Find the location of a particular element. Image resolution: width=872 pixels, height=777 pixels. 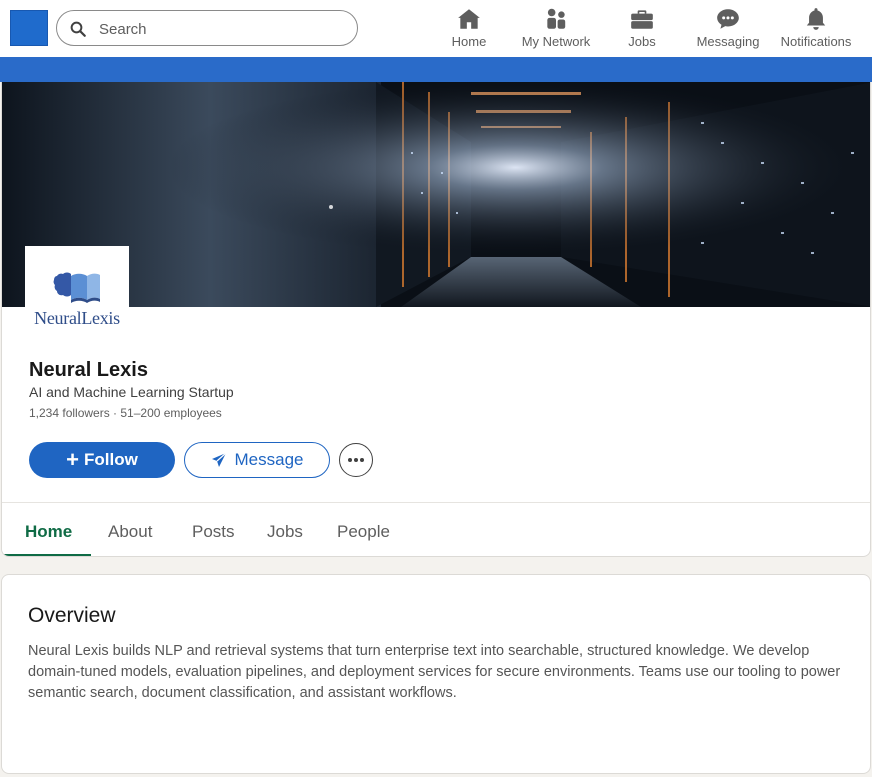

company-name: Neural Lexis is located at coordinates (88, 370).